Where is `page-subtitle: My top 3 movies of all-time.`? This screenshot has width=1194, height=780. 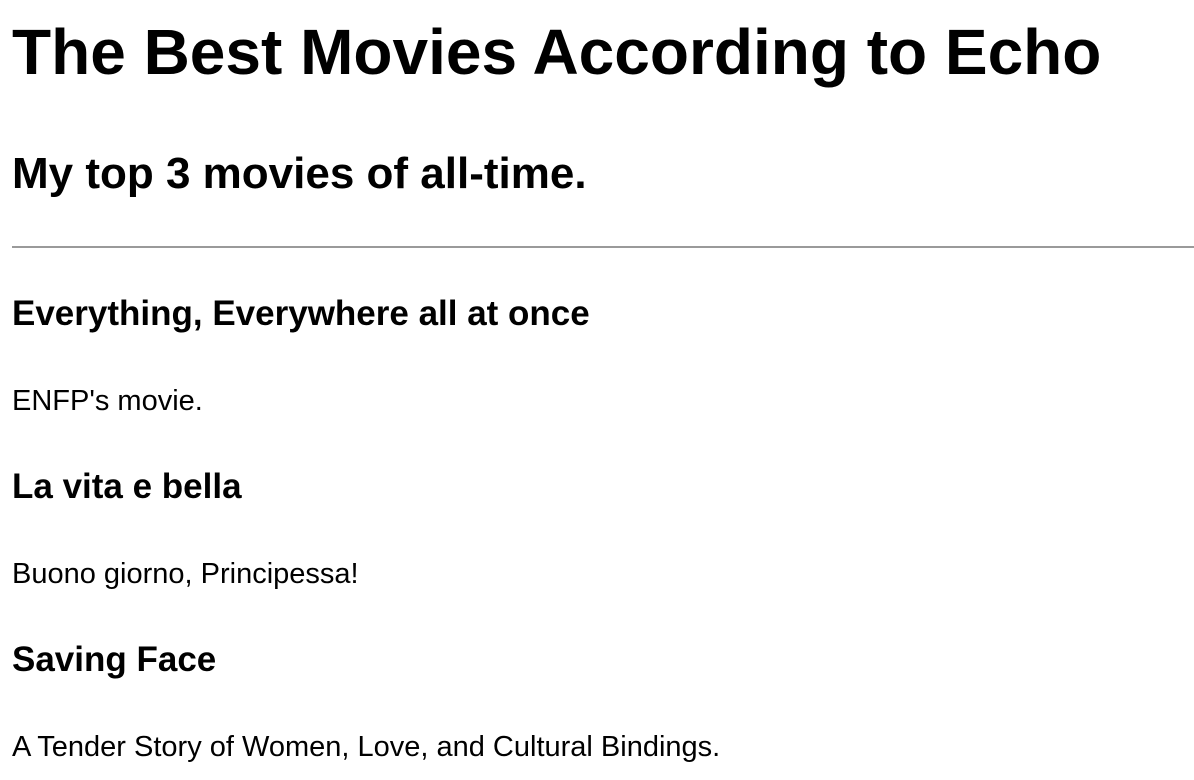
page-subtitle: My top 3 movies of all-time. is located at coordinates (299, 173).